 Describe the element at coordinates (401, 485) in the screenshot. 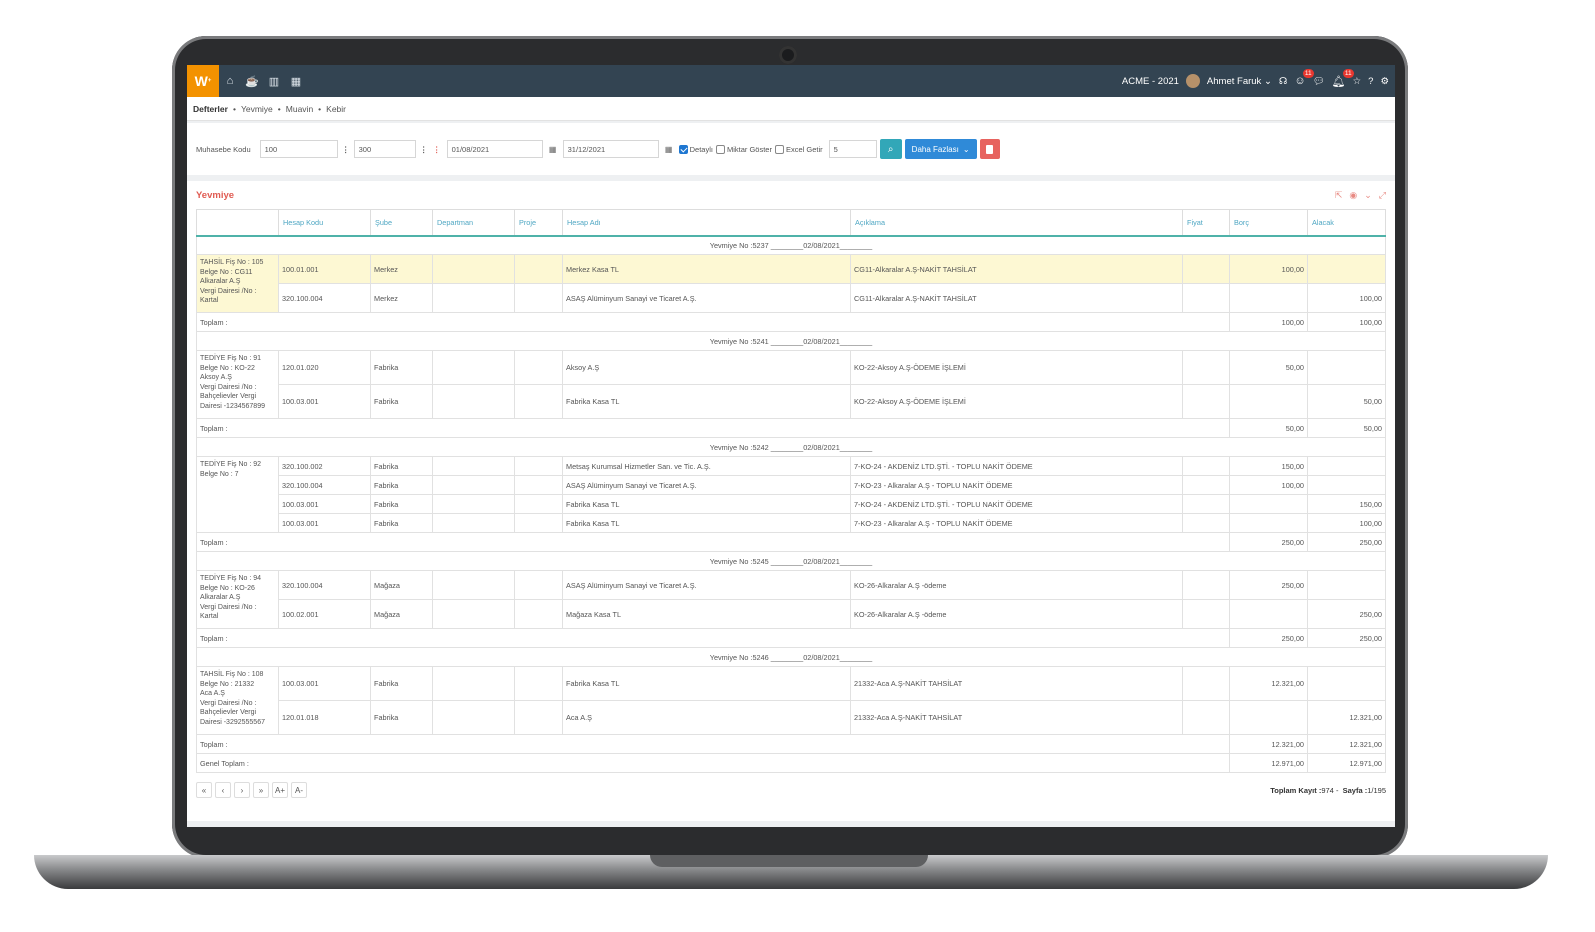

I see `branch: Fabrika` at that location.